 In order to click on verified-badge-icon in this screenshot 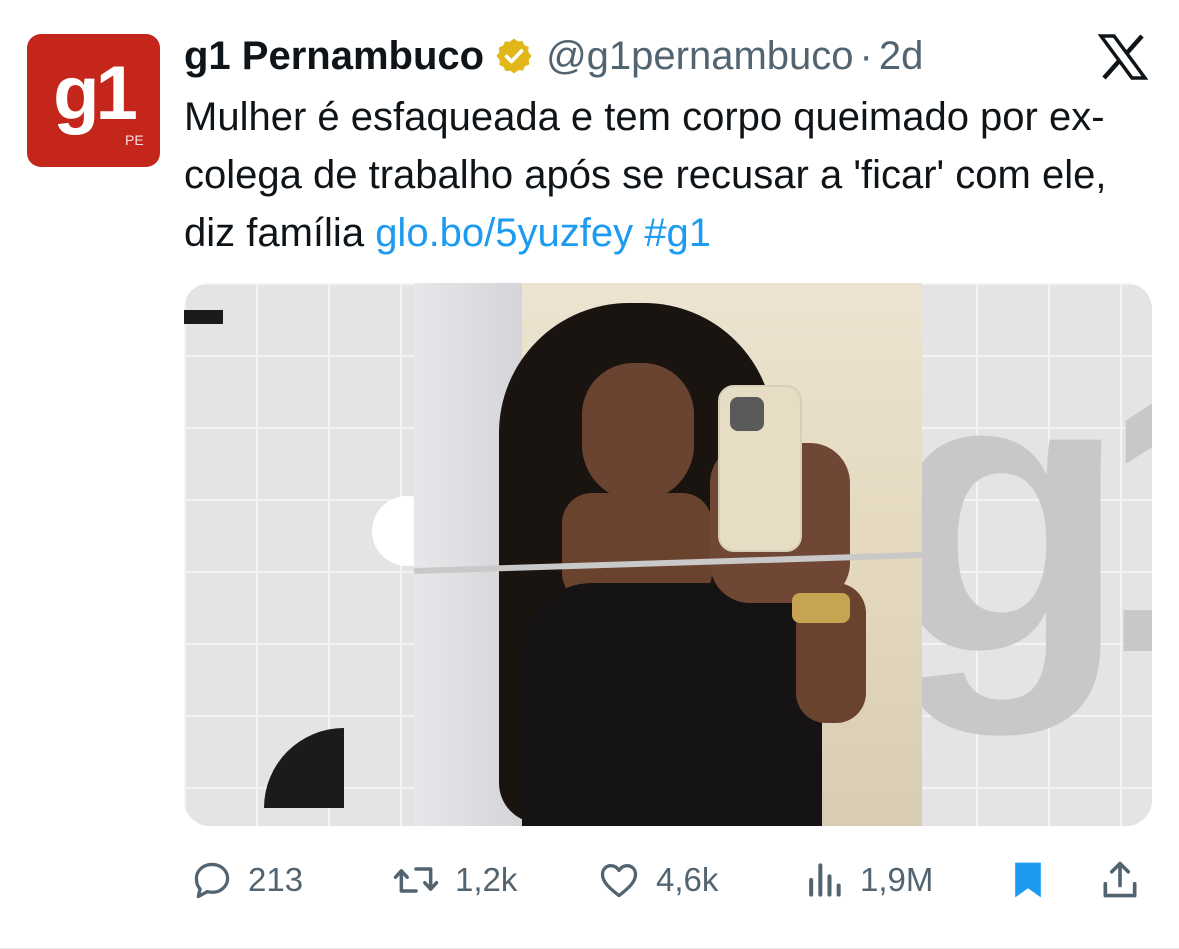, I will do `click(514, 56)`.